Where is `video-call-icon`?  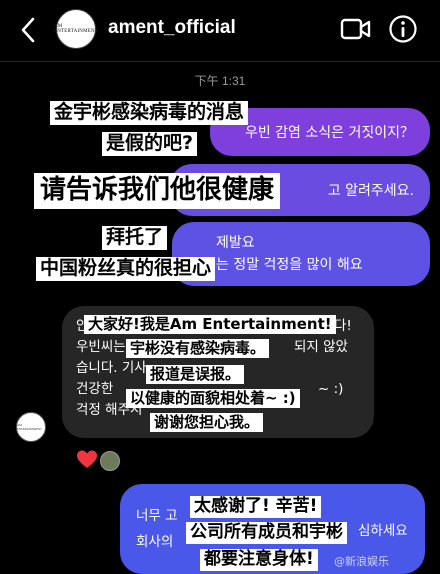
video-call-icon is located at coordinates (355, 29).